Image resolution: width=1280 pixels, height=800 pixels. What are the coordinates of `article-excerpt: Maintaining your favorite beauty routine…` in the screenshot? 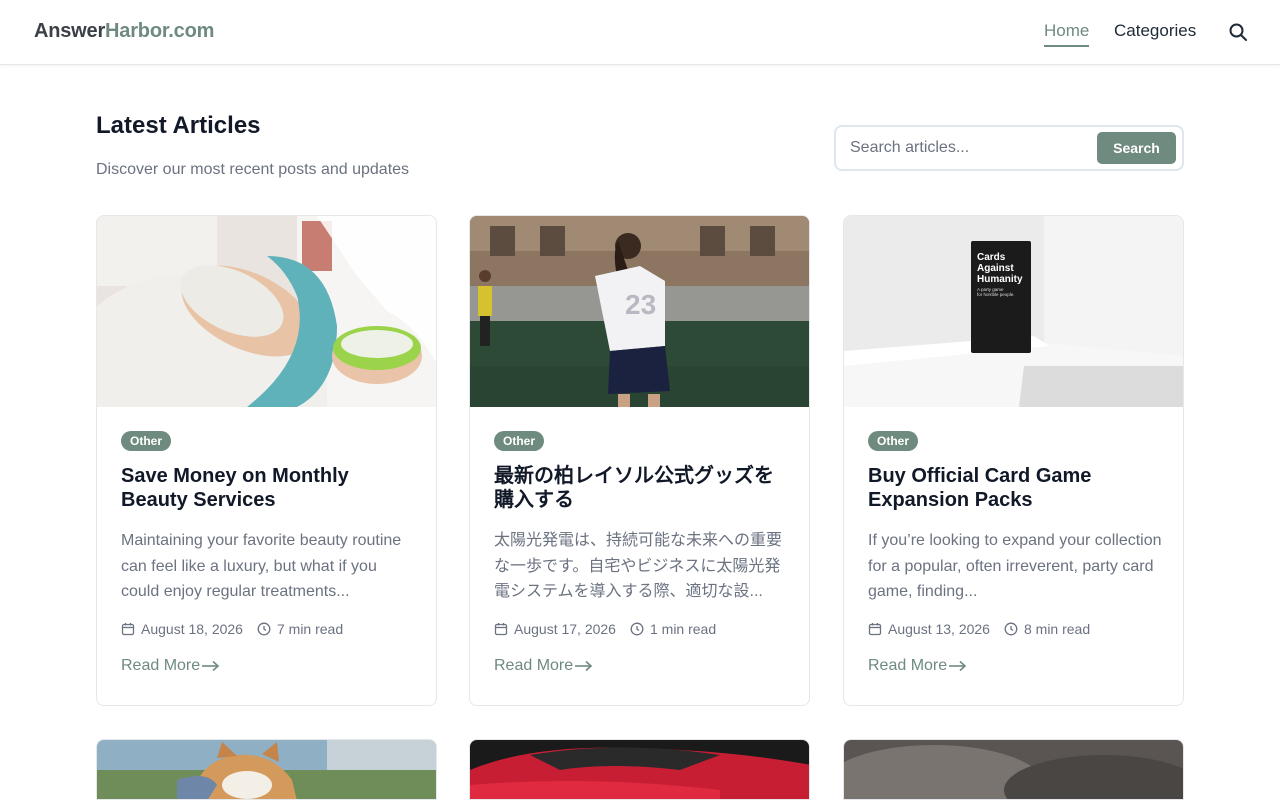 It's located at (261, 566).